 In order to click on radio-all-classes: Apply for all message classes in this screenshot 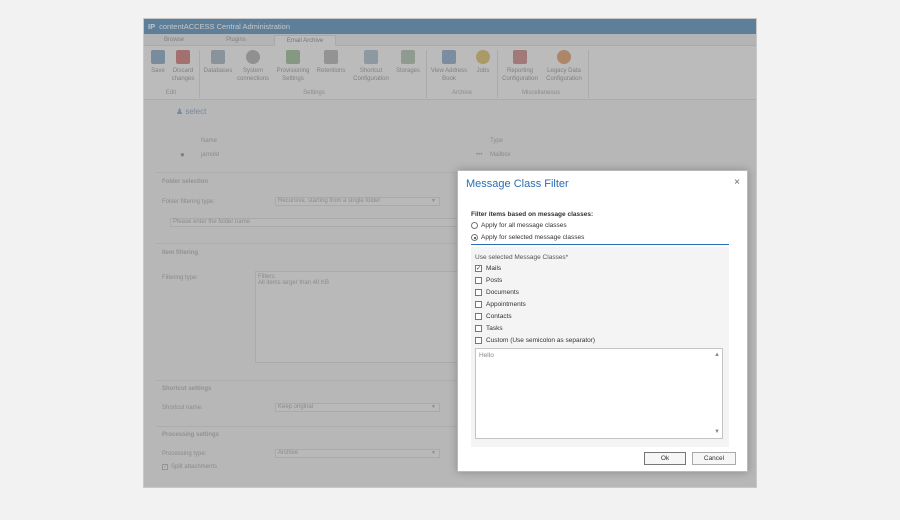, I will do `click(519, 225)`.